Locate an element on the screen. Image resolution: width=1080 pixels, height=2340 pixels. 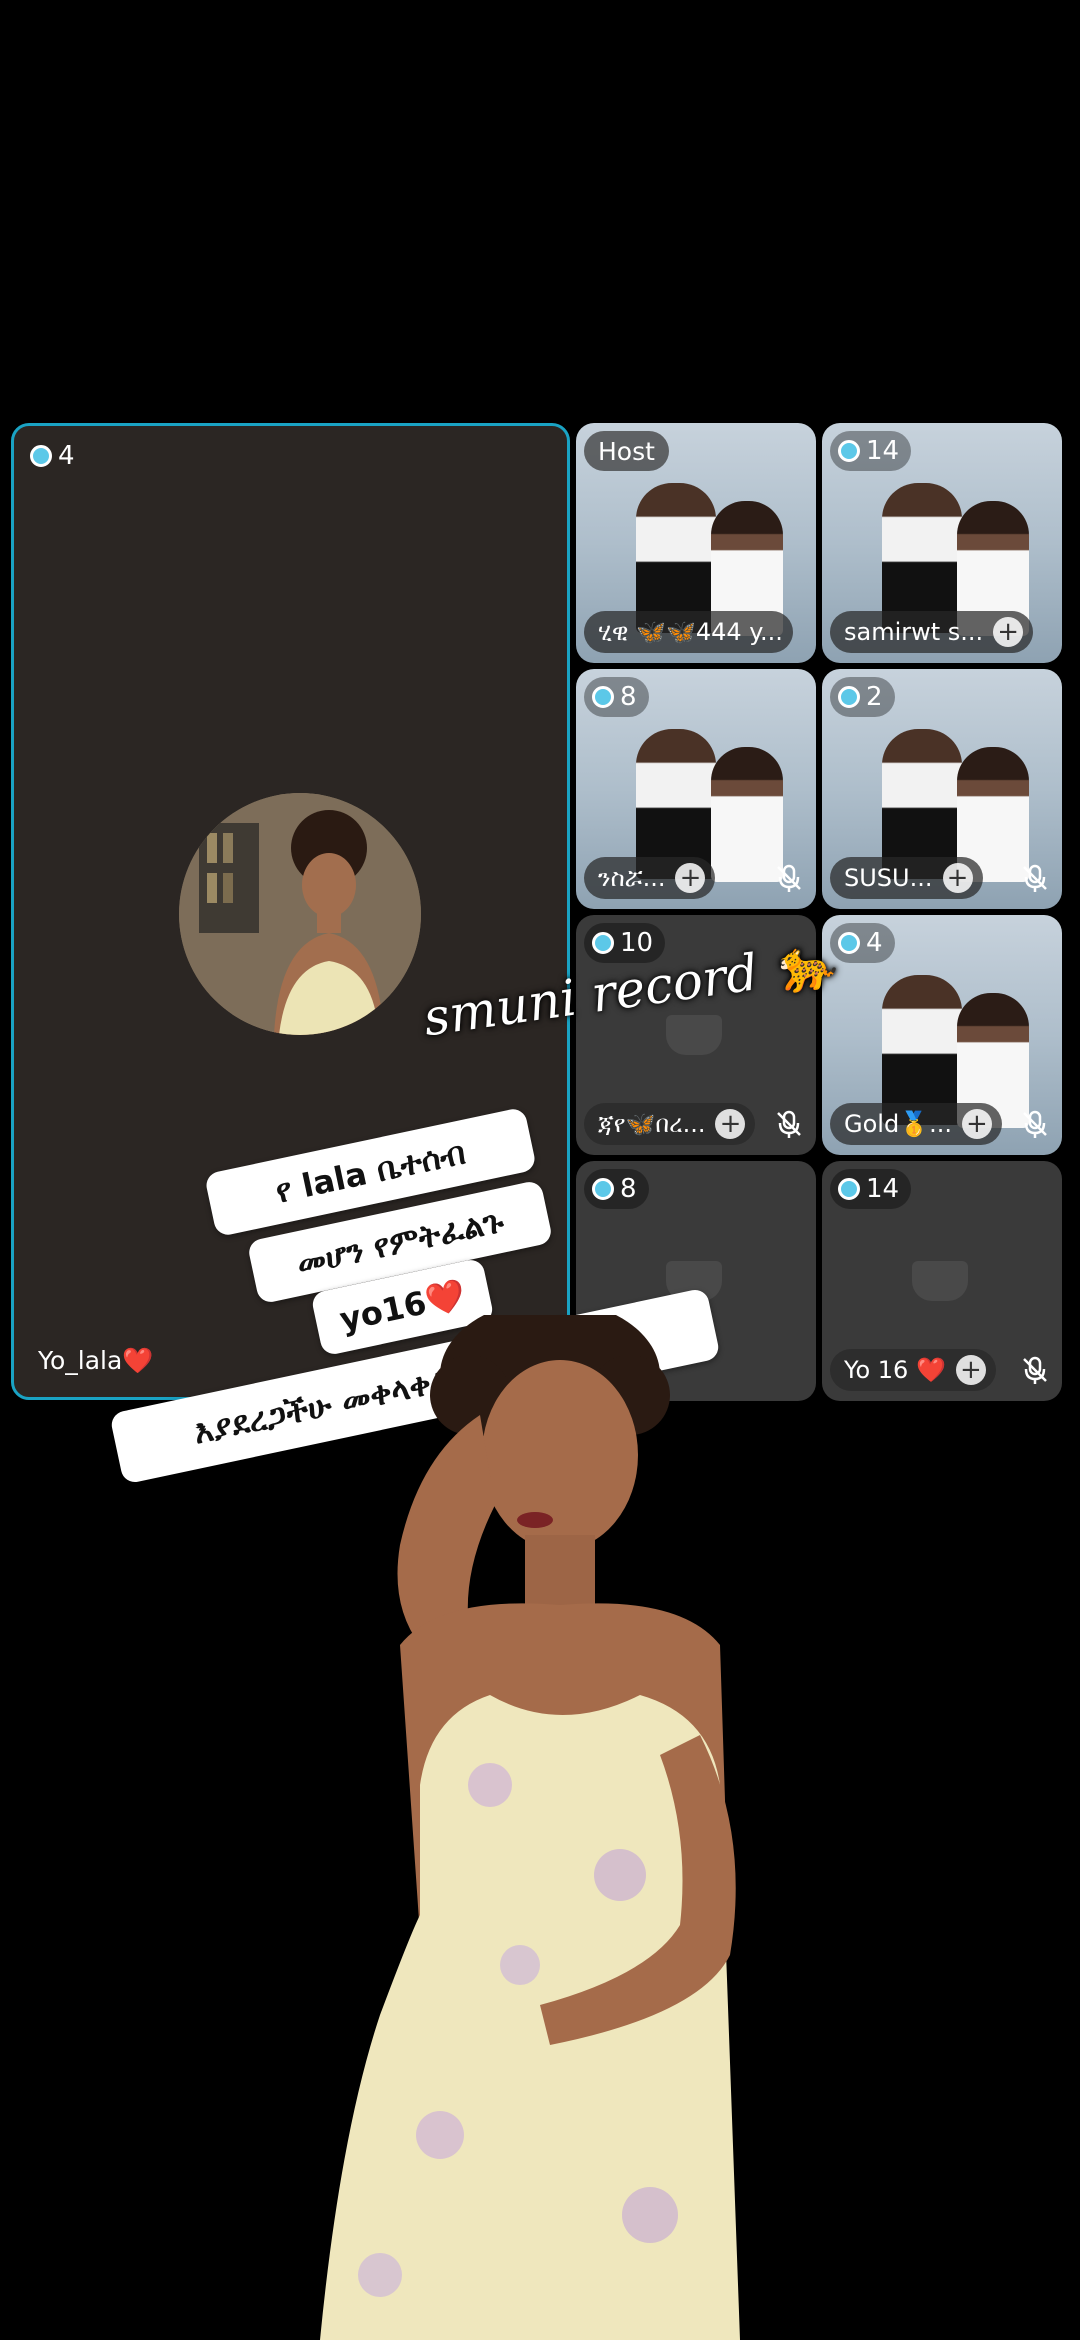
guest-name-pill: ጃየ🦋በረ... + is located at coordinates (670, 1124).